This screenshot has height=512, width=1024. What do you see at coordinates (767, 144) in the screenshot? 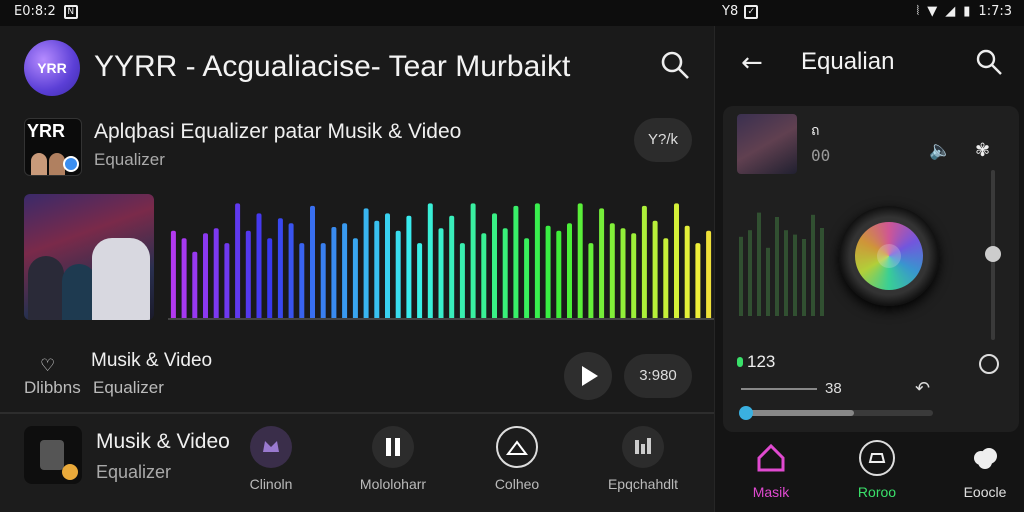
I see `track-thumbnail` at bounding box center [767, 144].